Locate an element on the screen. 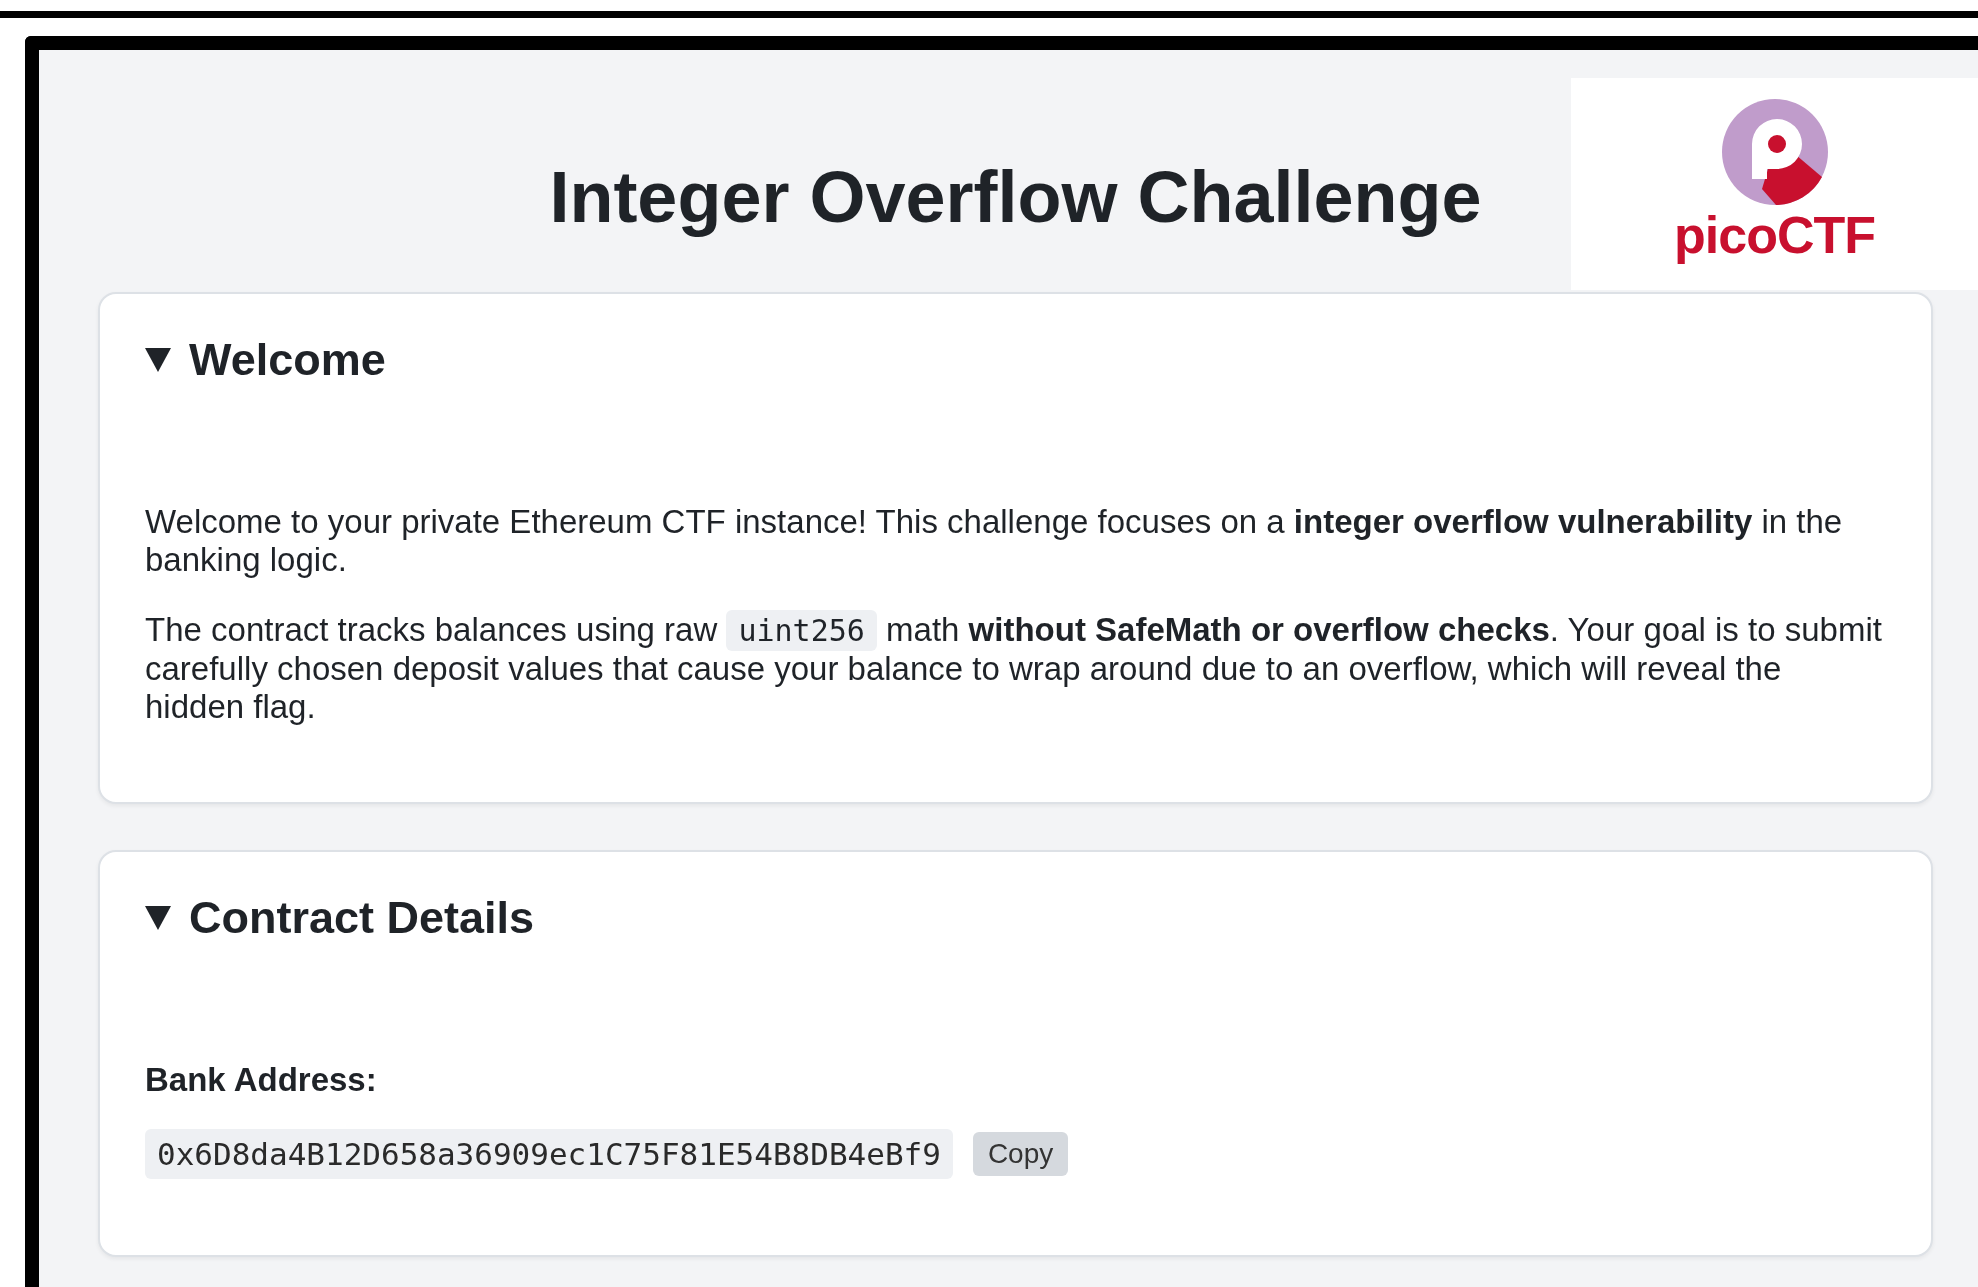 The image size is (1978, 1287). logo-icon is located at coordinates (1774, 152).